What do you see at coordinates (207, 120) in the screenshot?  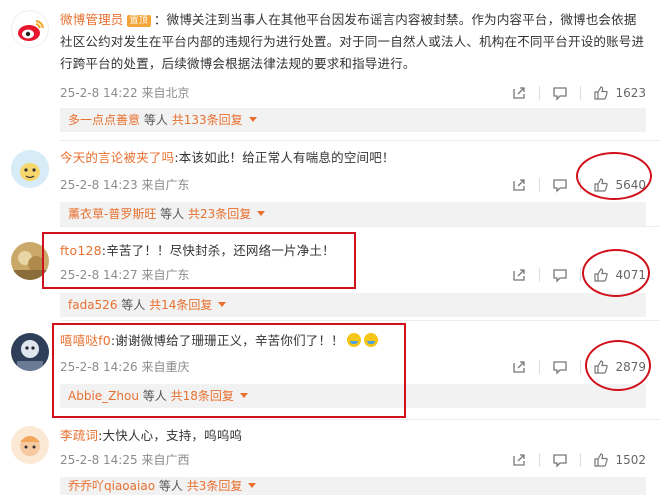 I see `reply-count: 共133条回复` at bounding box center [207, 120].